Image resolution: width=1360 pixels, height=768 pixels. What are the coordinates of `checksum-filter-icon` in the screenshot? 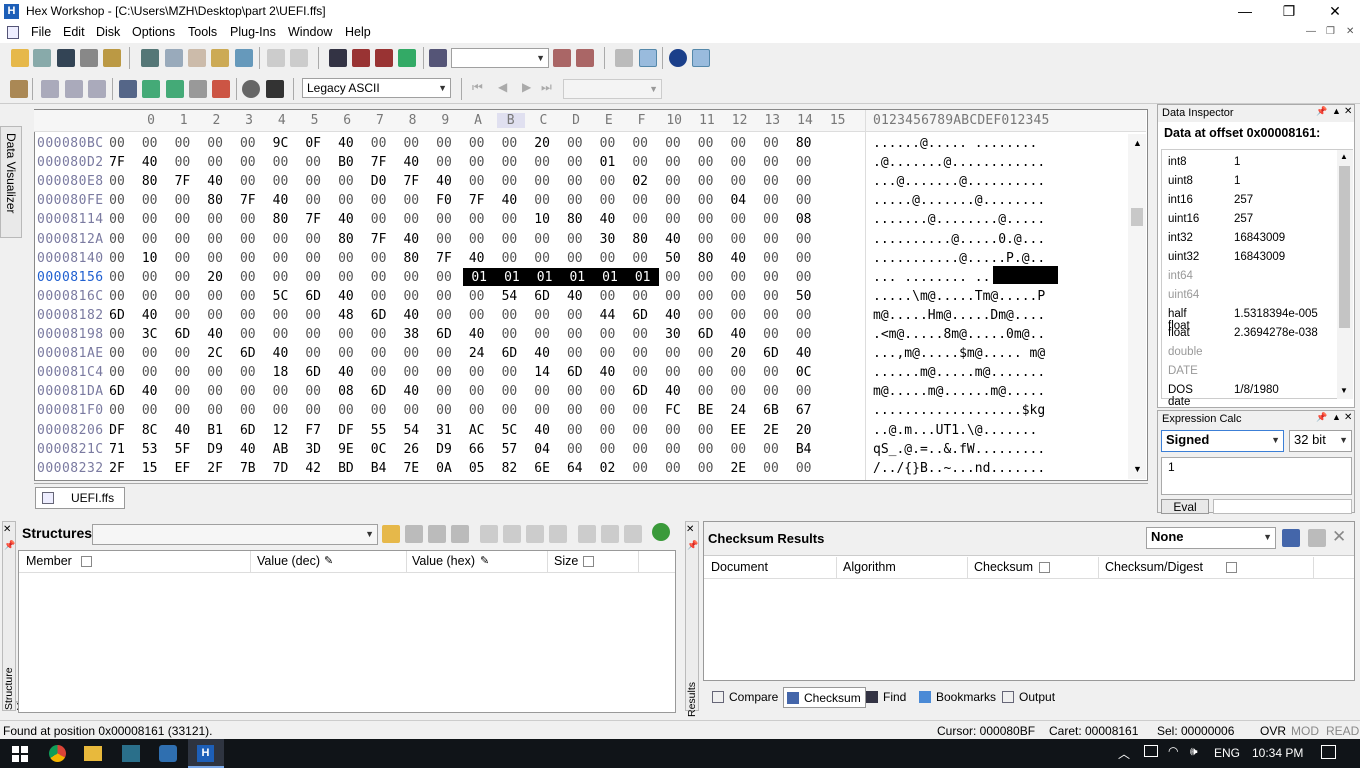 It's located at (1044, 567).